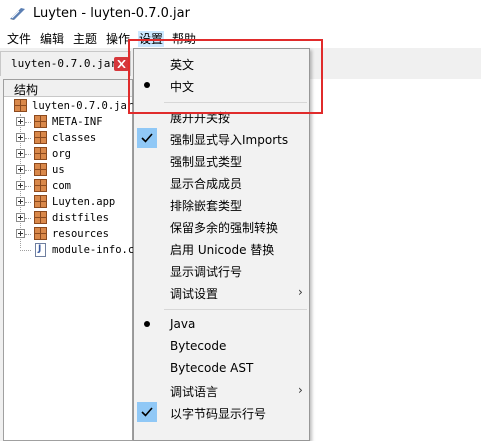 This screenshot has width=481, height=441. What do you see at coordinates (206, 162) in the screenshot?
I see `menu-item-label: 强制显式类型` at bounding box center [206, 162].